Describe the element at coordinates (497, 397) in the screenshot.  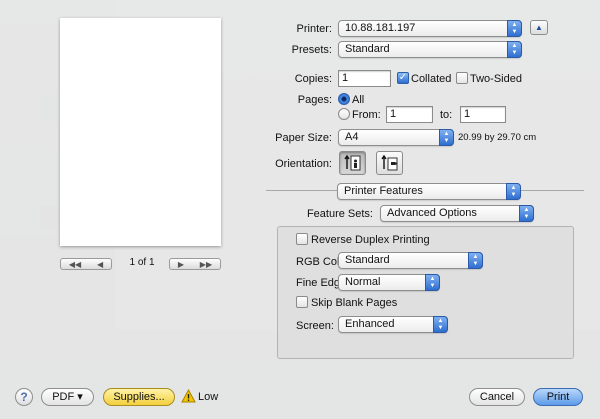
I see `cancel-button: Cancel` at that location.